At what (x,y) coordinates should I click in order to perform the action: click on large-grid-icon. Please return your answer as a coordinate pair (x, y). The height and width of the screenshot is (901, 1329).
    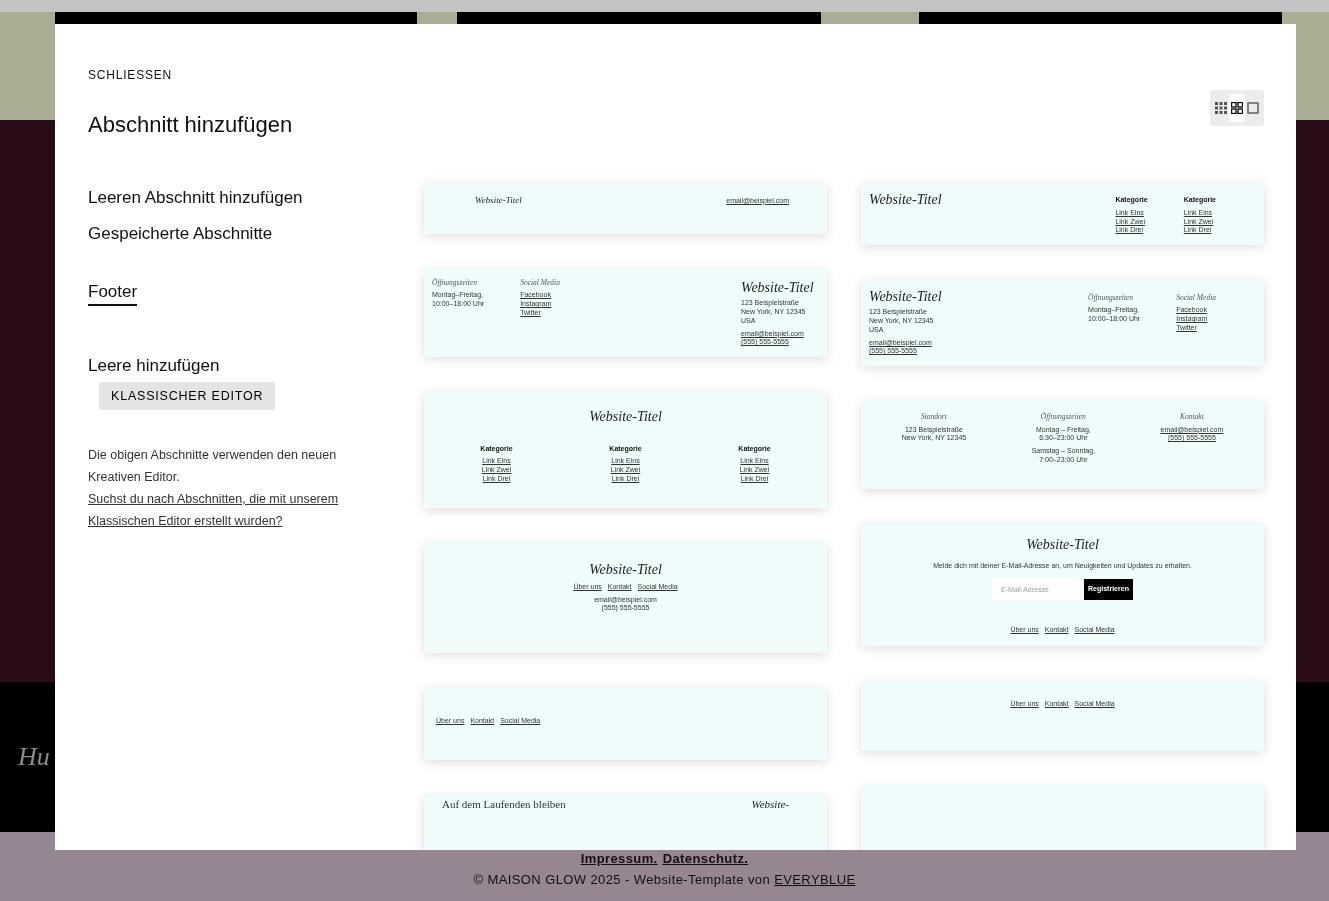
    Looking at the image, I should click on (1237, 108).